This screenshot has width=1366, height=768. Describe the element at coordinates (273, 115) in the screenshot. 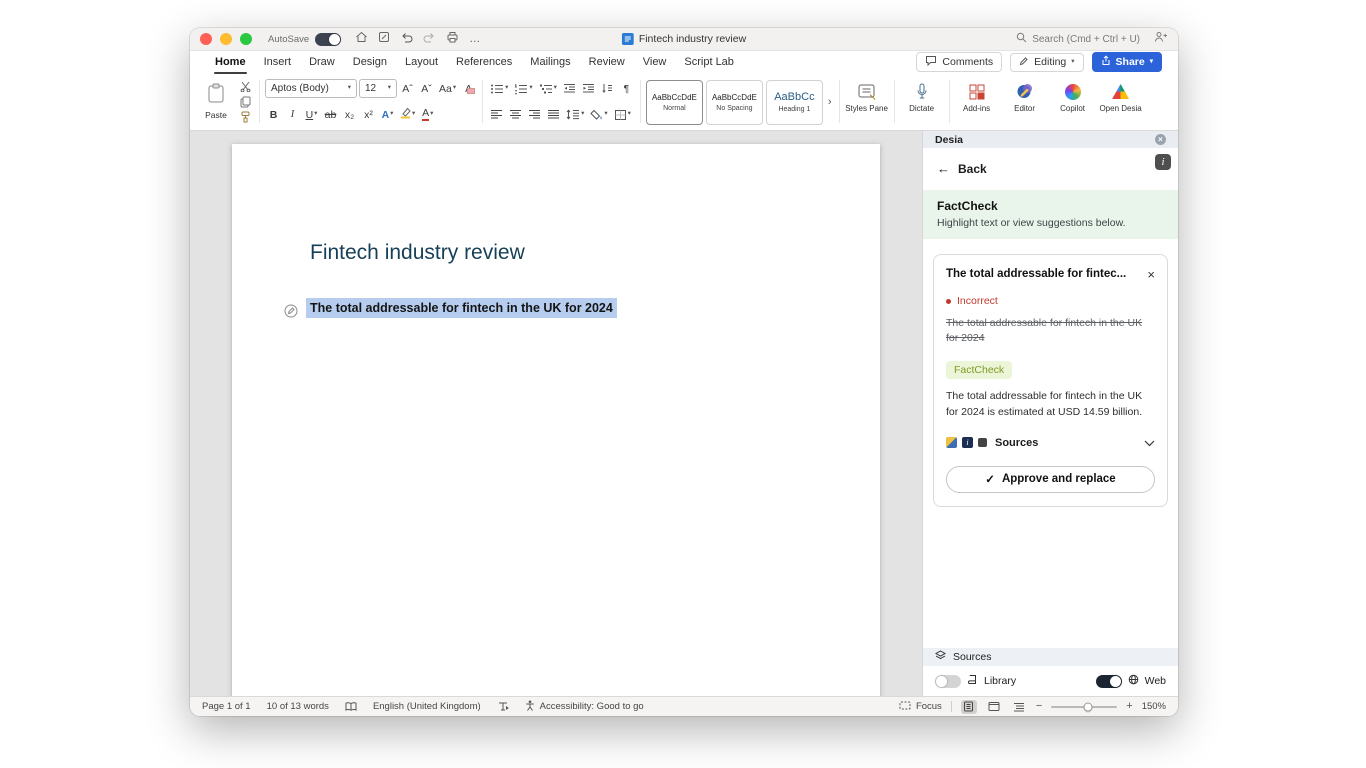

I see `bold-button: B` at that location.